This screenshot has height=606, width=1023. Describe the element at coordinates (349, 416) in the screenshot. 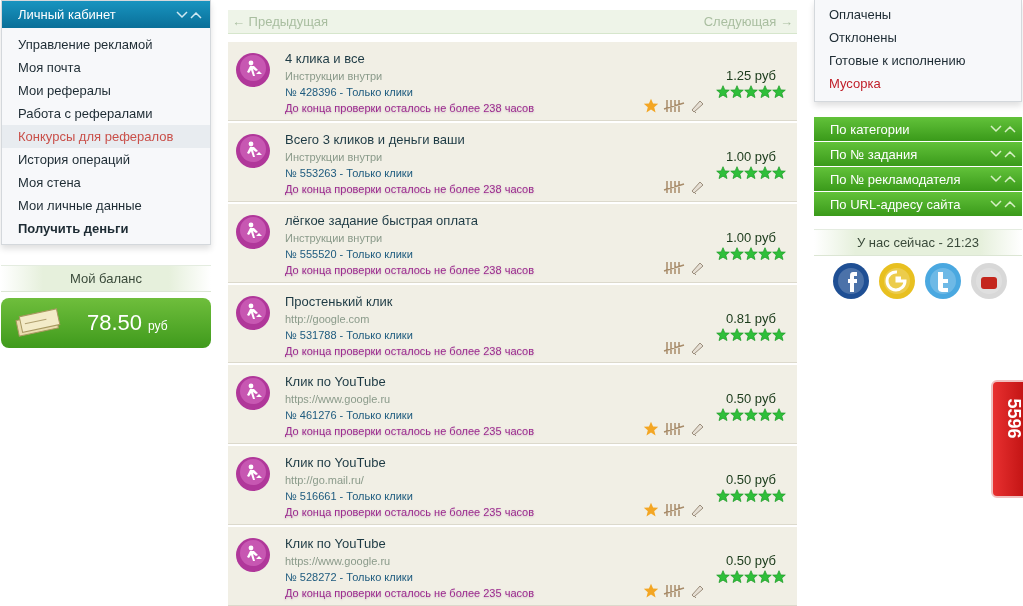

I see `task-number: № 461276 - Только клики` at that location.